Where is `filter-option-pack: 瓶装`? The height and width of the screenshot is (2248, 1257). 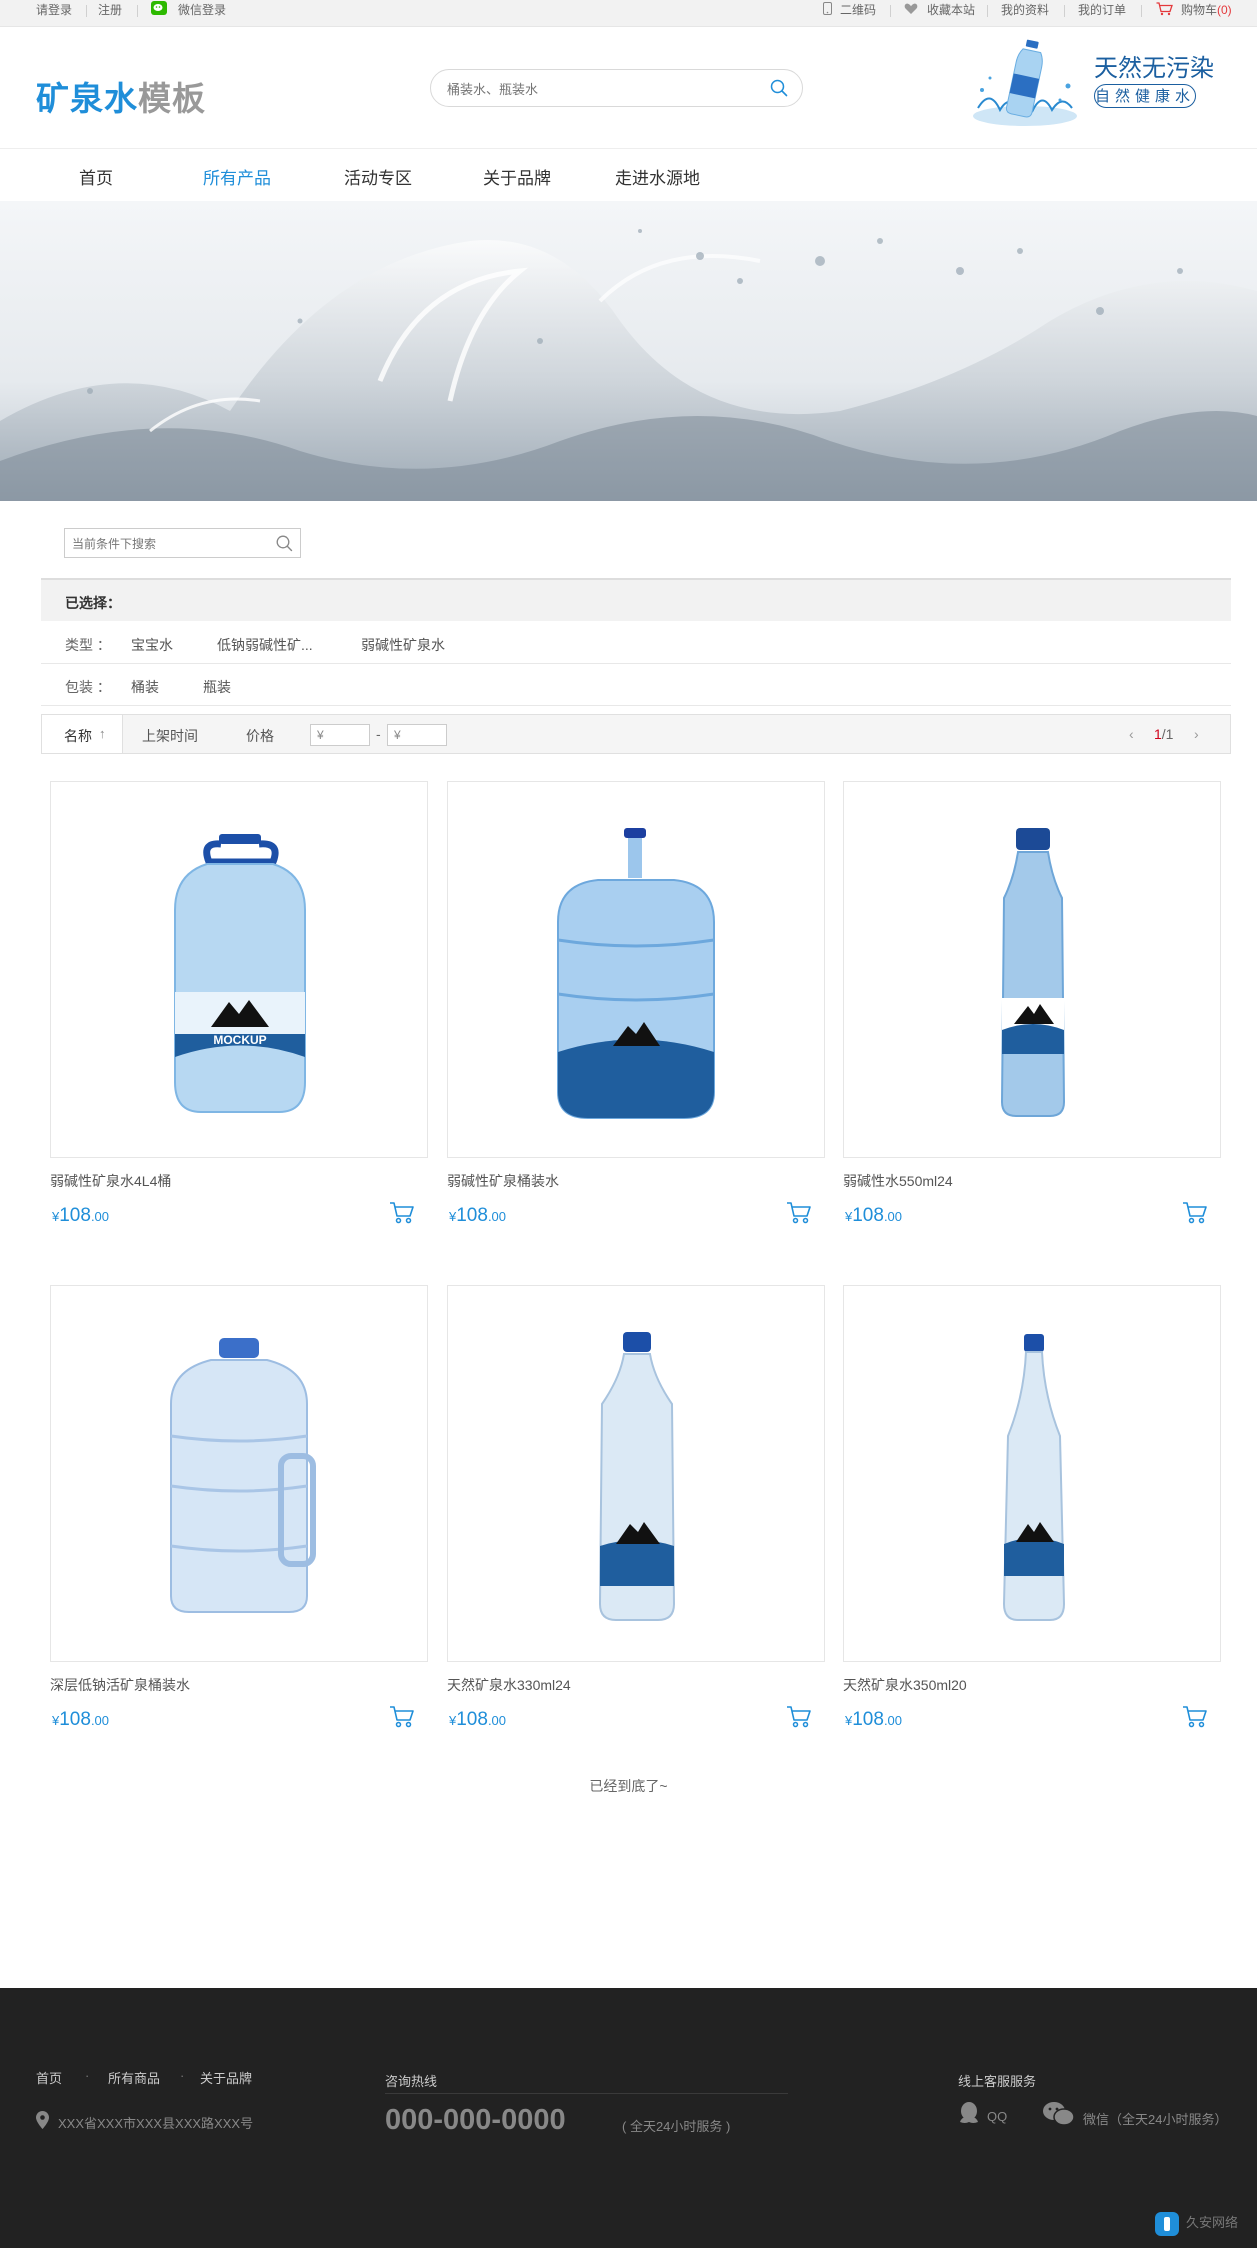
filter-option-pack: 瓶装 is located at coordinates (217, 687).